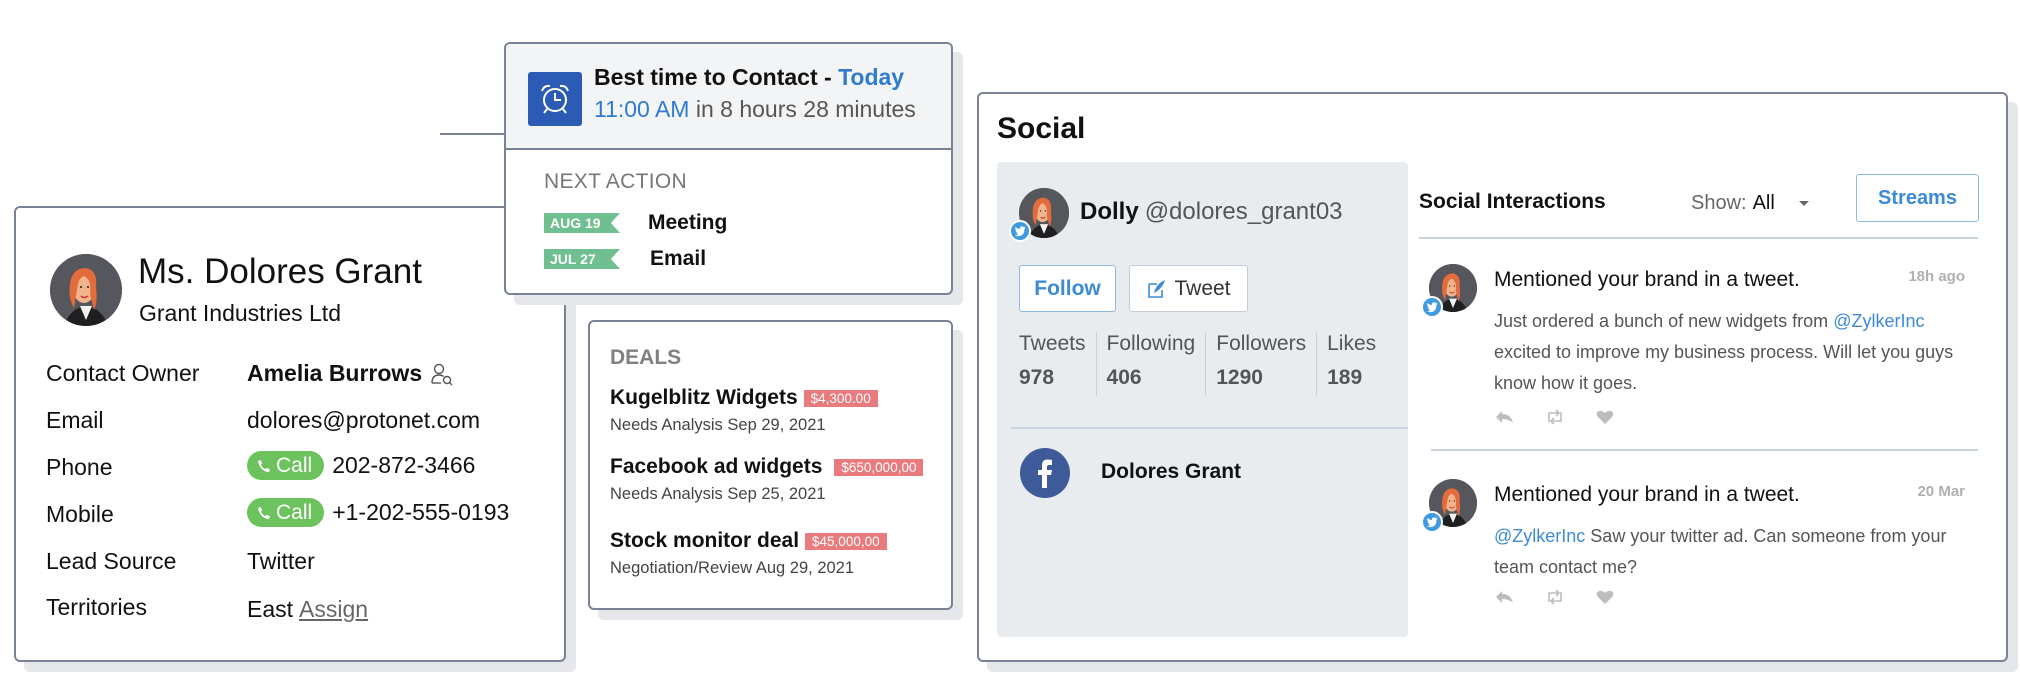  Describe the element at coordinates (1936, 276) in the screenshot. I see `interaction-time: 18h ago` at that location.